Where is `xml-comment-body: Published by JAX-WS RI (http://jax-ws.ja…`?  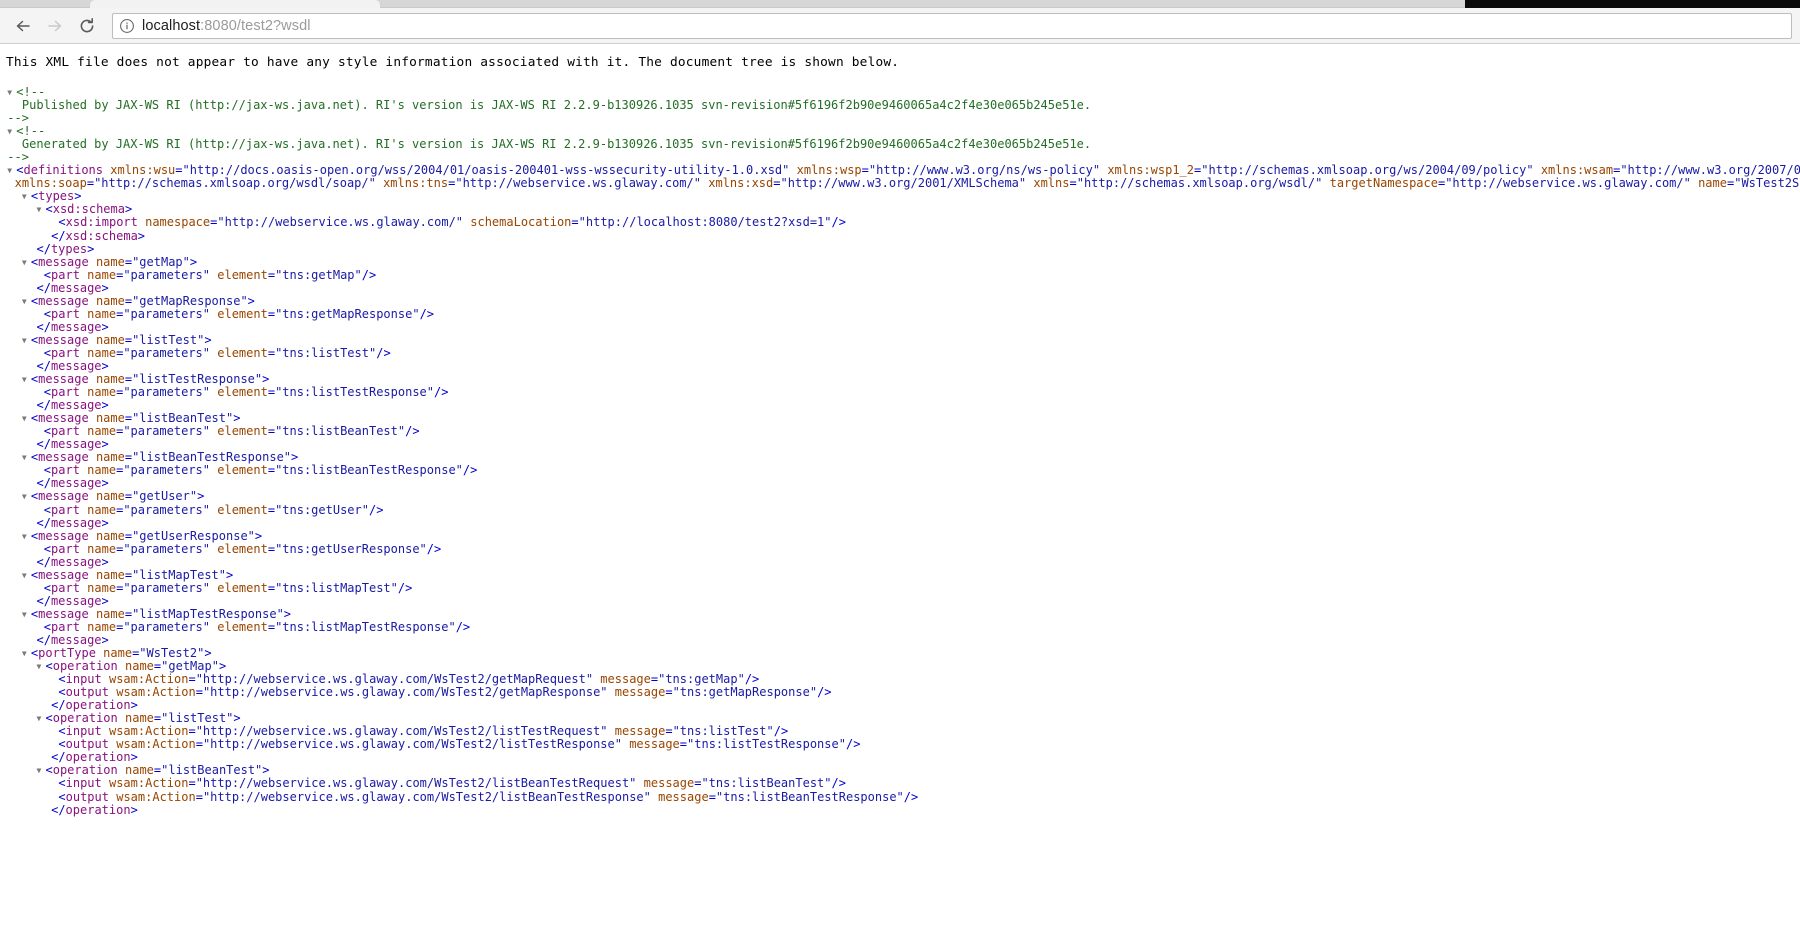
xml-comment-body: Published by JAX-WS RI (http://jax-ws.ja… is located at coordinates (556, 105).